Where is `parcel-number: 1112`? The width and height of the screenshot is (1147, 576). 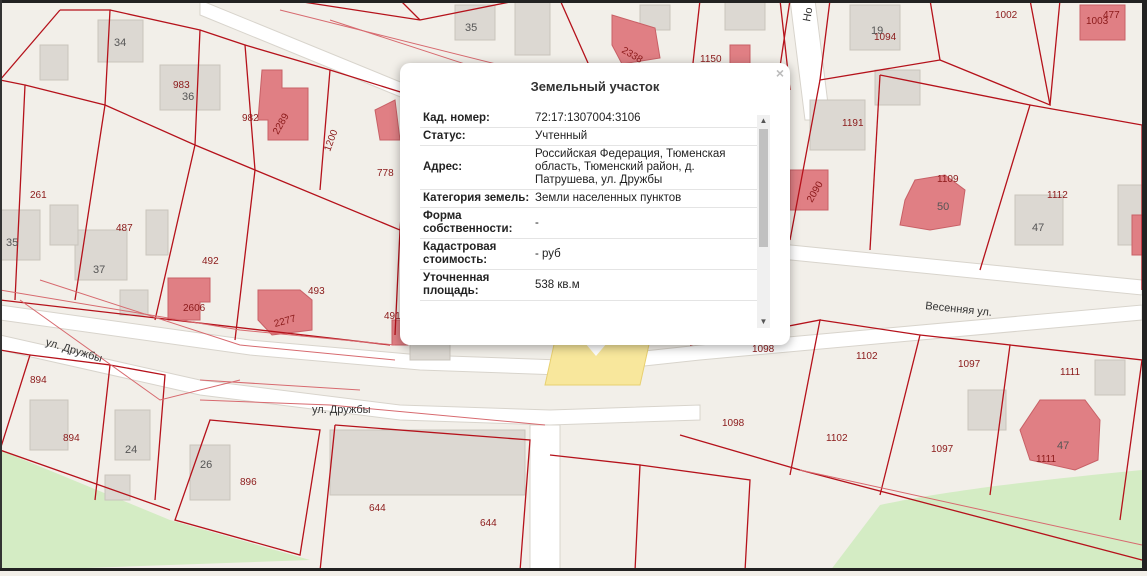 parcel-number: 1112 is located at coordinates (1057, 195).